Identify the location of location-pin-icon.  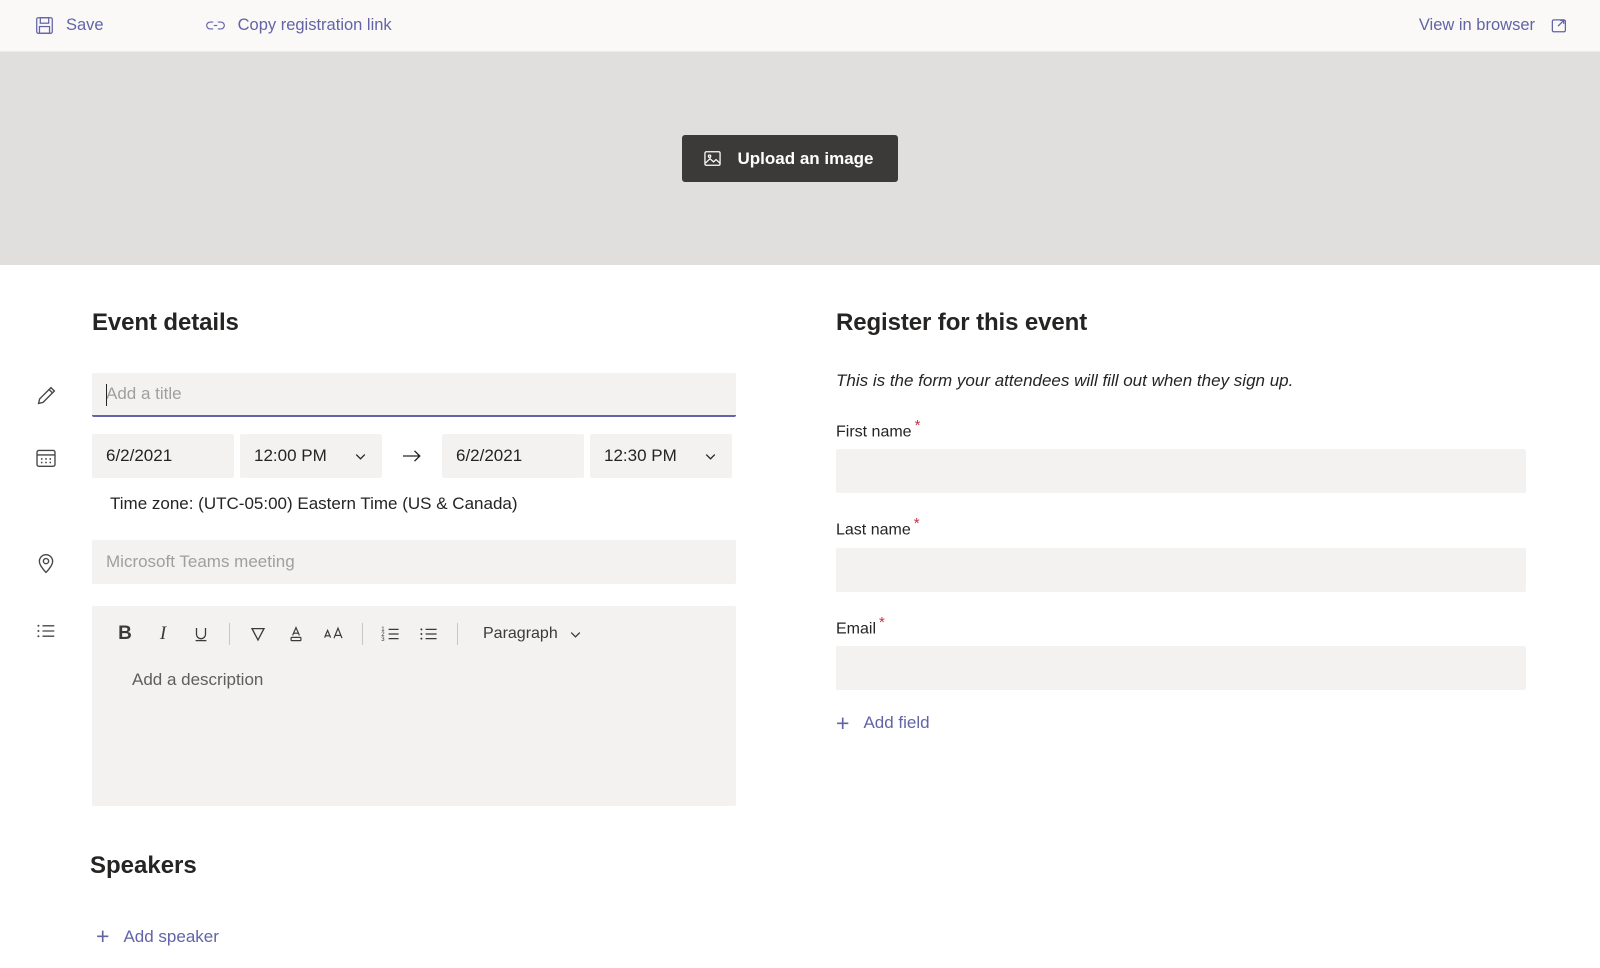
(46, 558).